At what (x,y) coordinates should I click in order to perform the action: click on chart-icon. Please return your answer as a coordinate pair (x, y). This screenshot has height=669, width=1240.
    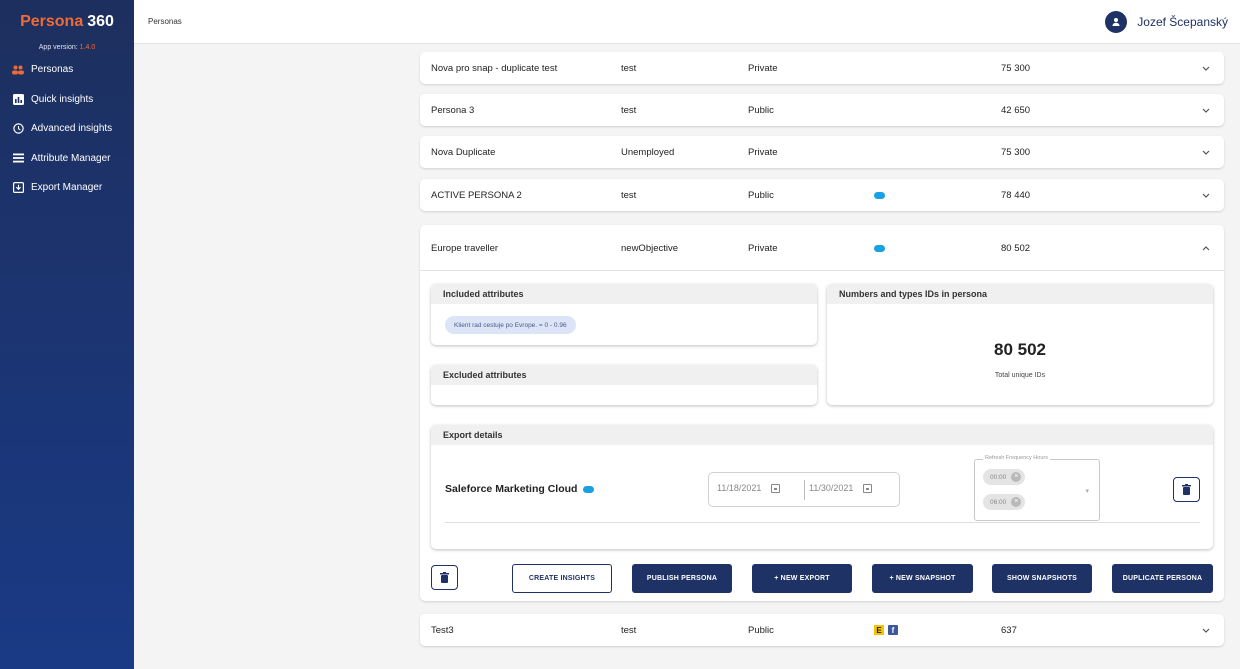
    Looking at the image, I should click on (18, 99).